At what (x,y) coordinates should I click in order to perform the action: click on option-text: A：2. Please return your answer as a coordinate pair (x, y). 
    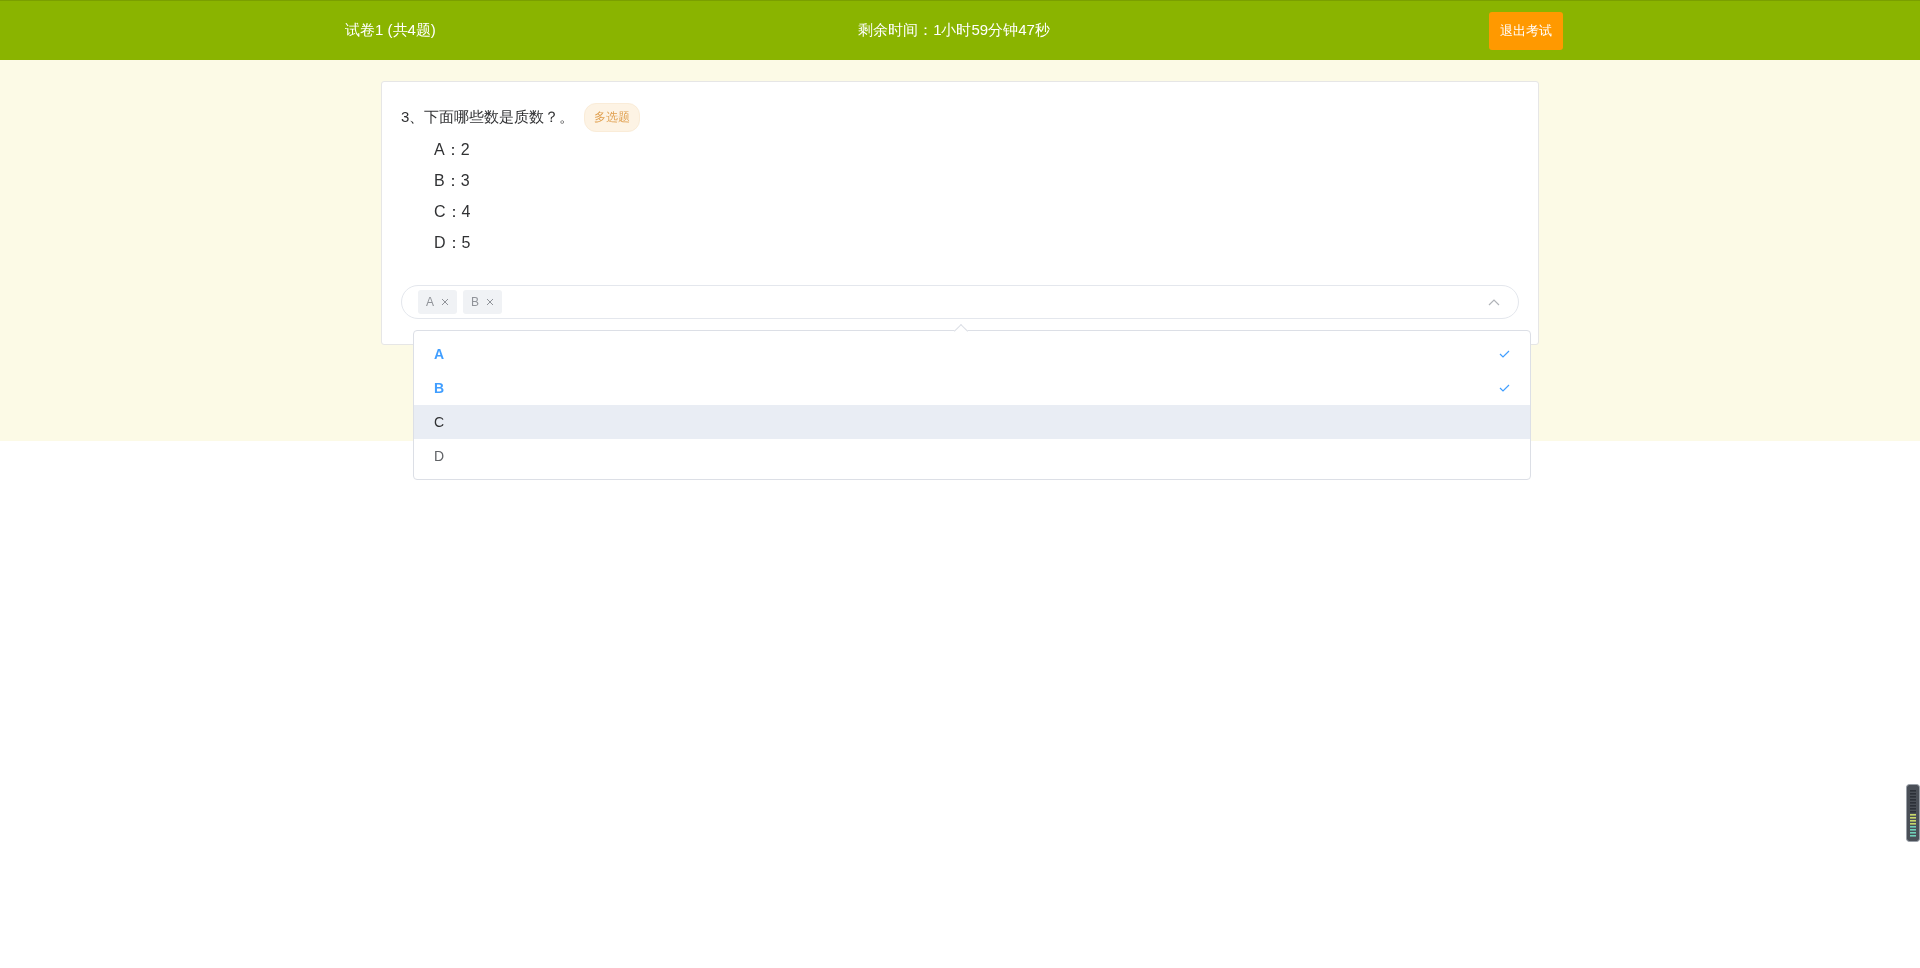
    Looking at the image, I should click on (452, 150).